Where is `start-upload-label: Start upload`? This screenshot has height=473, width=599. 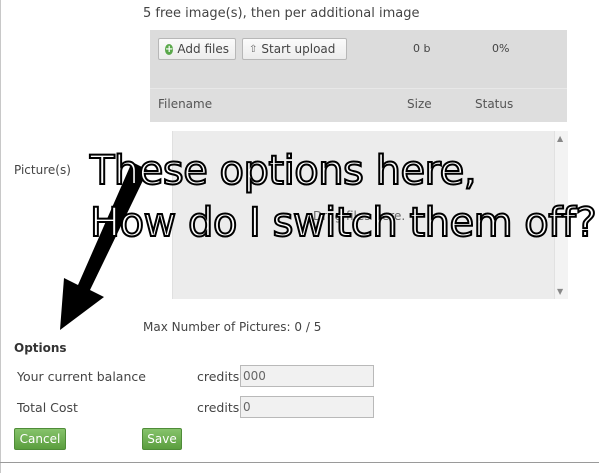
start-upload-label: Start upload is located at coordinates (298, 49).